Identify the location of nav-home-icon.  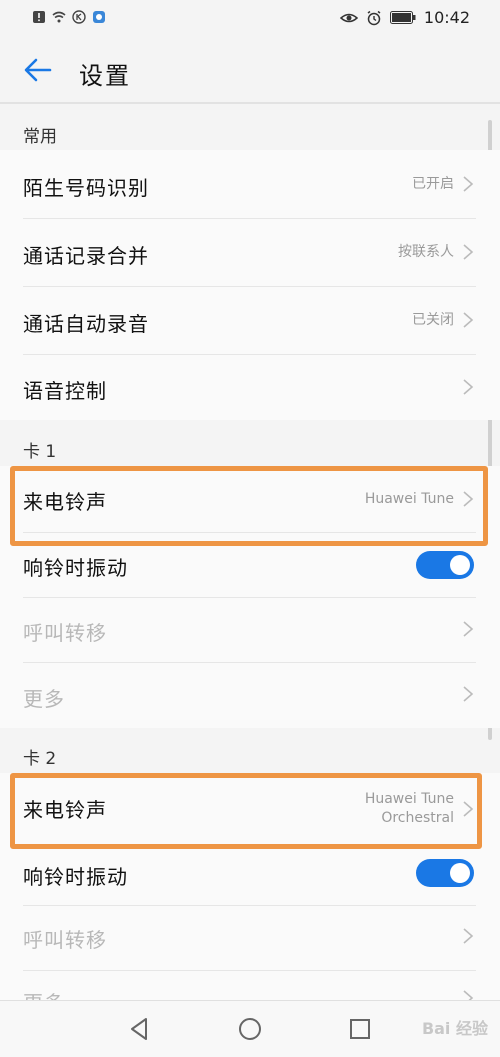
(250, 1029).